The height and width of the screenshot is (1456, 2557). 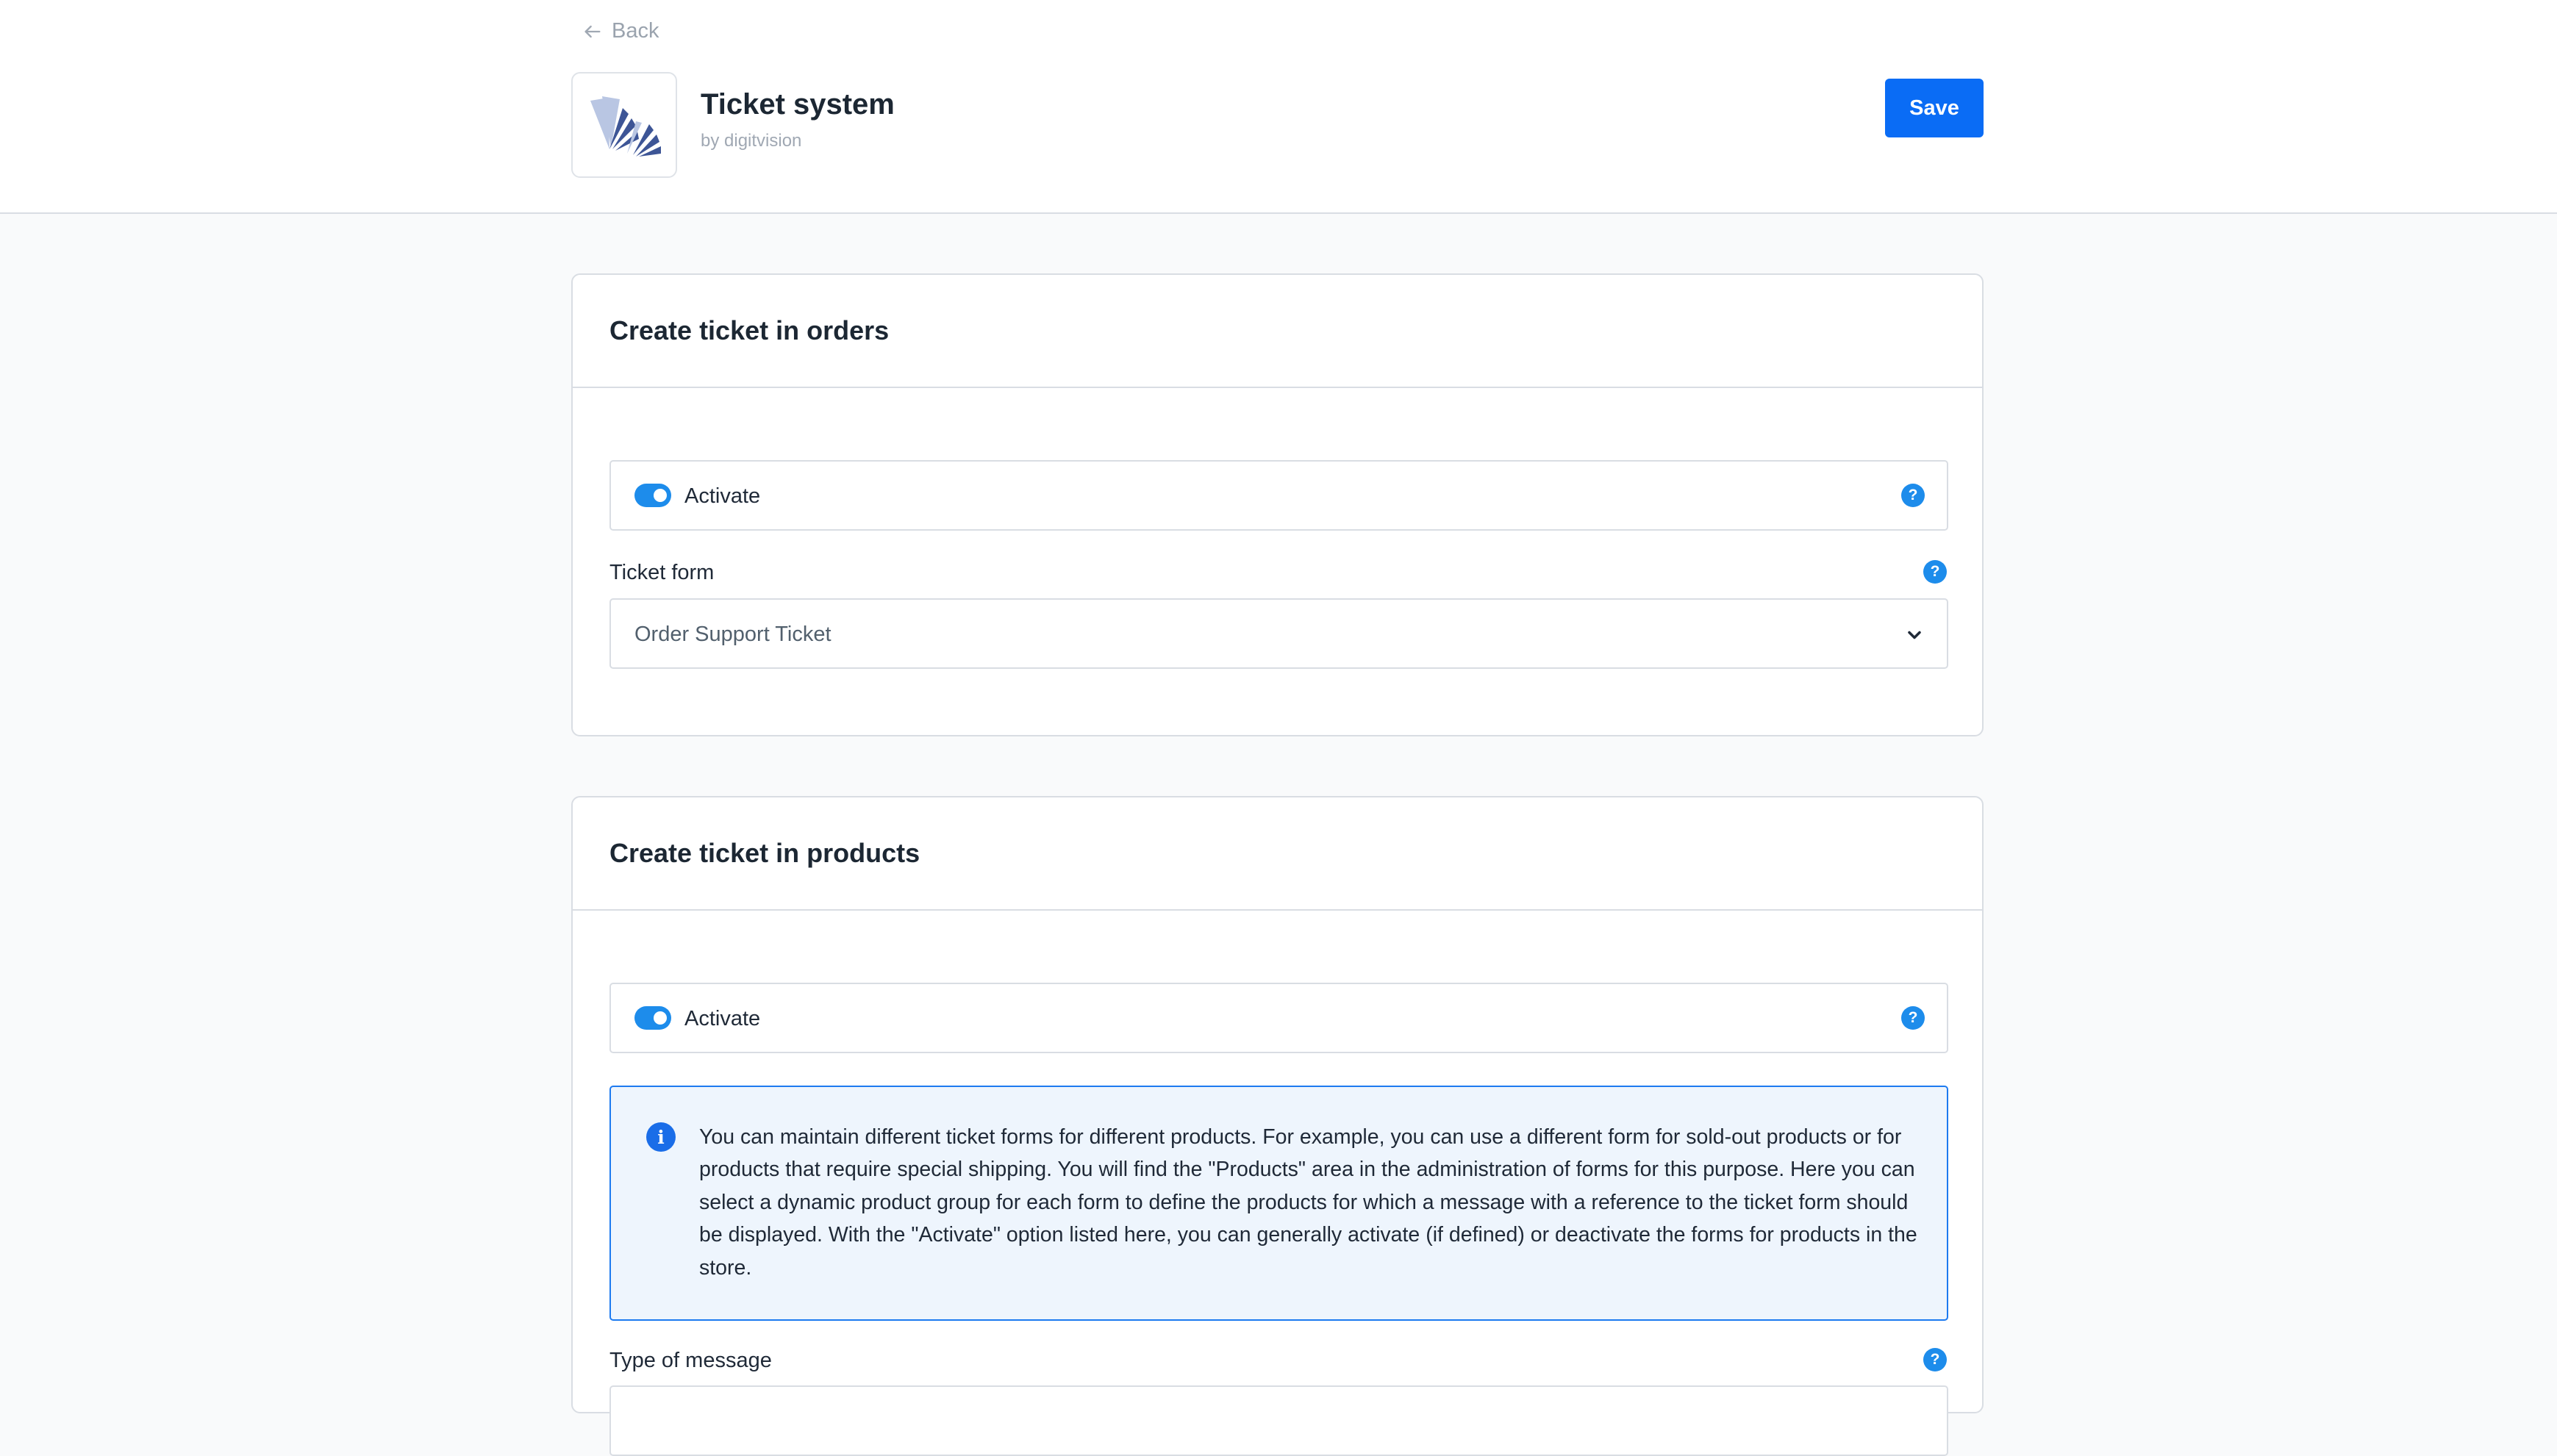 I want to click on products-card-title: Create ticket in products, so click(x=765, y=853).